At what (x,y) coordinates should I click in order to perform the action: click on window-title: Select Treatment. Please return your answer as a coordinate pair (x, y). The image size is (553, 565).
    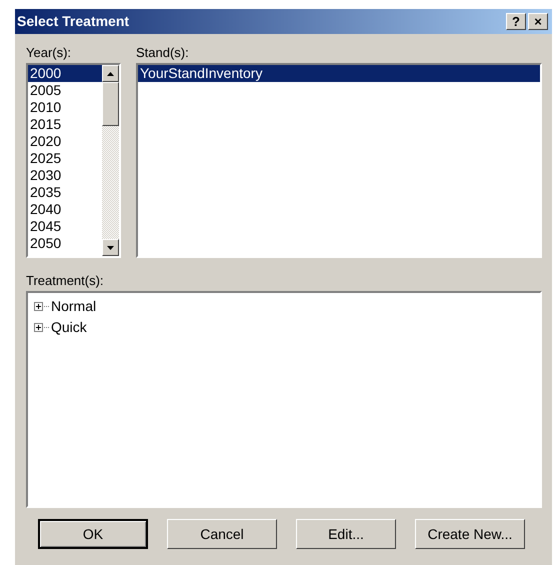
    Looking at the image, I should click on (73, 21).